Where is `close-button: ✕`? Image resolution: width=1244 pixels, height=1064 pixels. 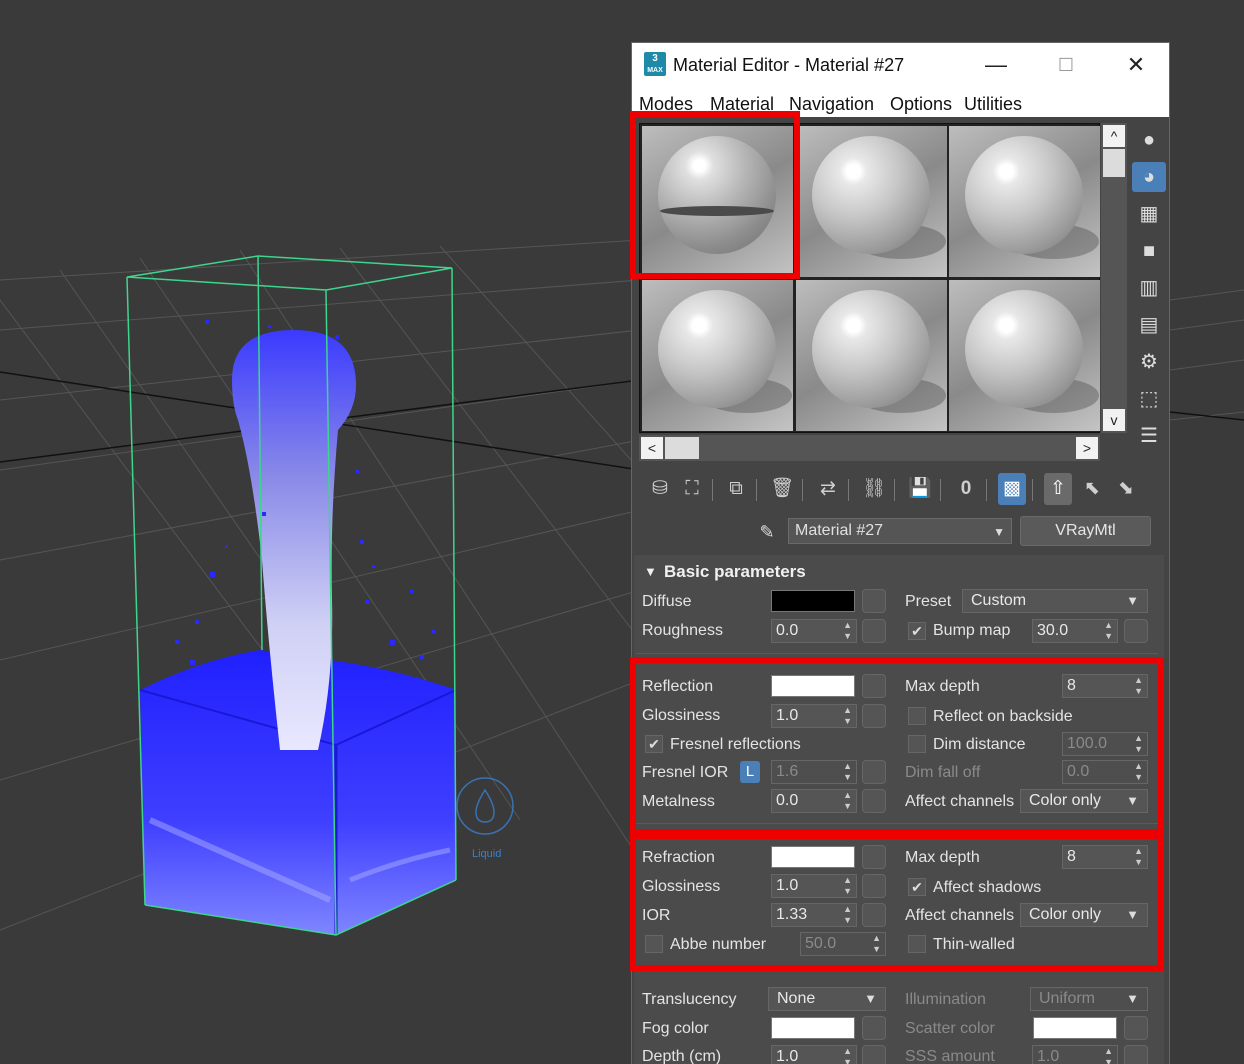
close-button: ✕ is located at coordinates (1136, 65).